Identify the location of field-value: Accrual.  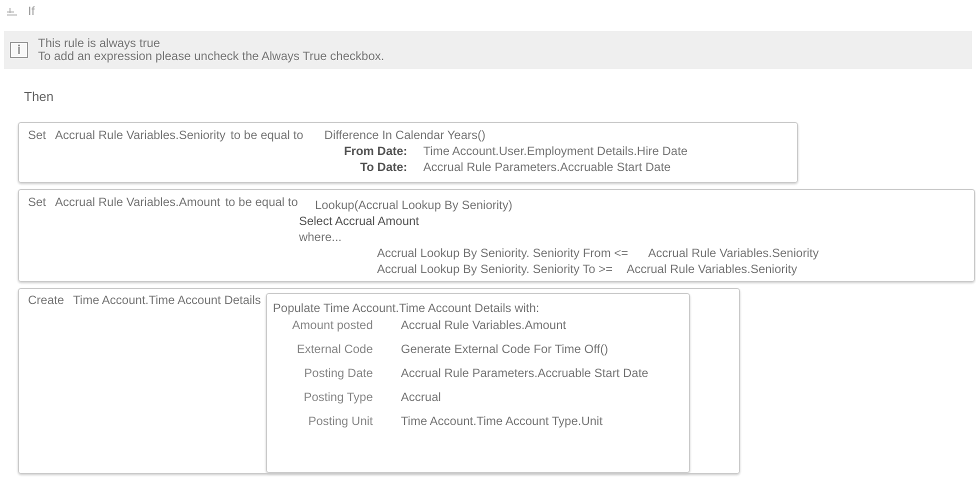
(541, 397).